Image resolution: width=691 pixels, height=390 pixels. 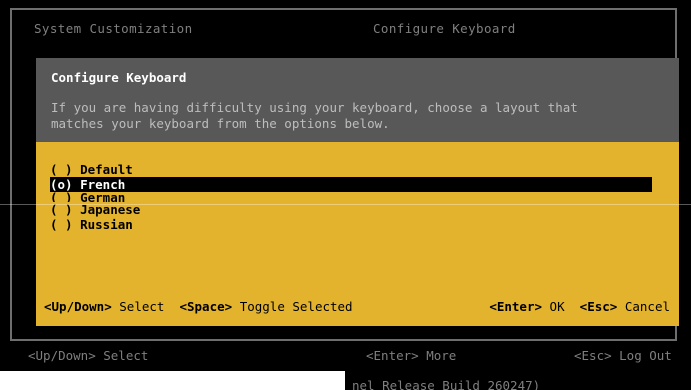 I want to click on footer-select-hint: <Up/Down> Select, so click(x=88, y=355).